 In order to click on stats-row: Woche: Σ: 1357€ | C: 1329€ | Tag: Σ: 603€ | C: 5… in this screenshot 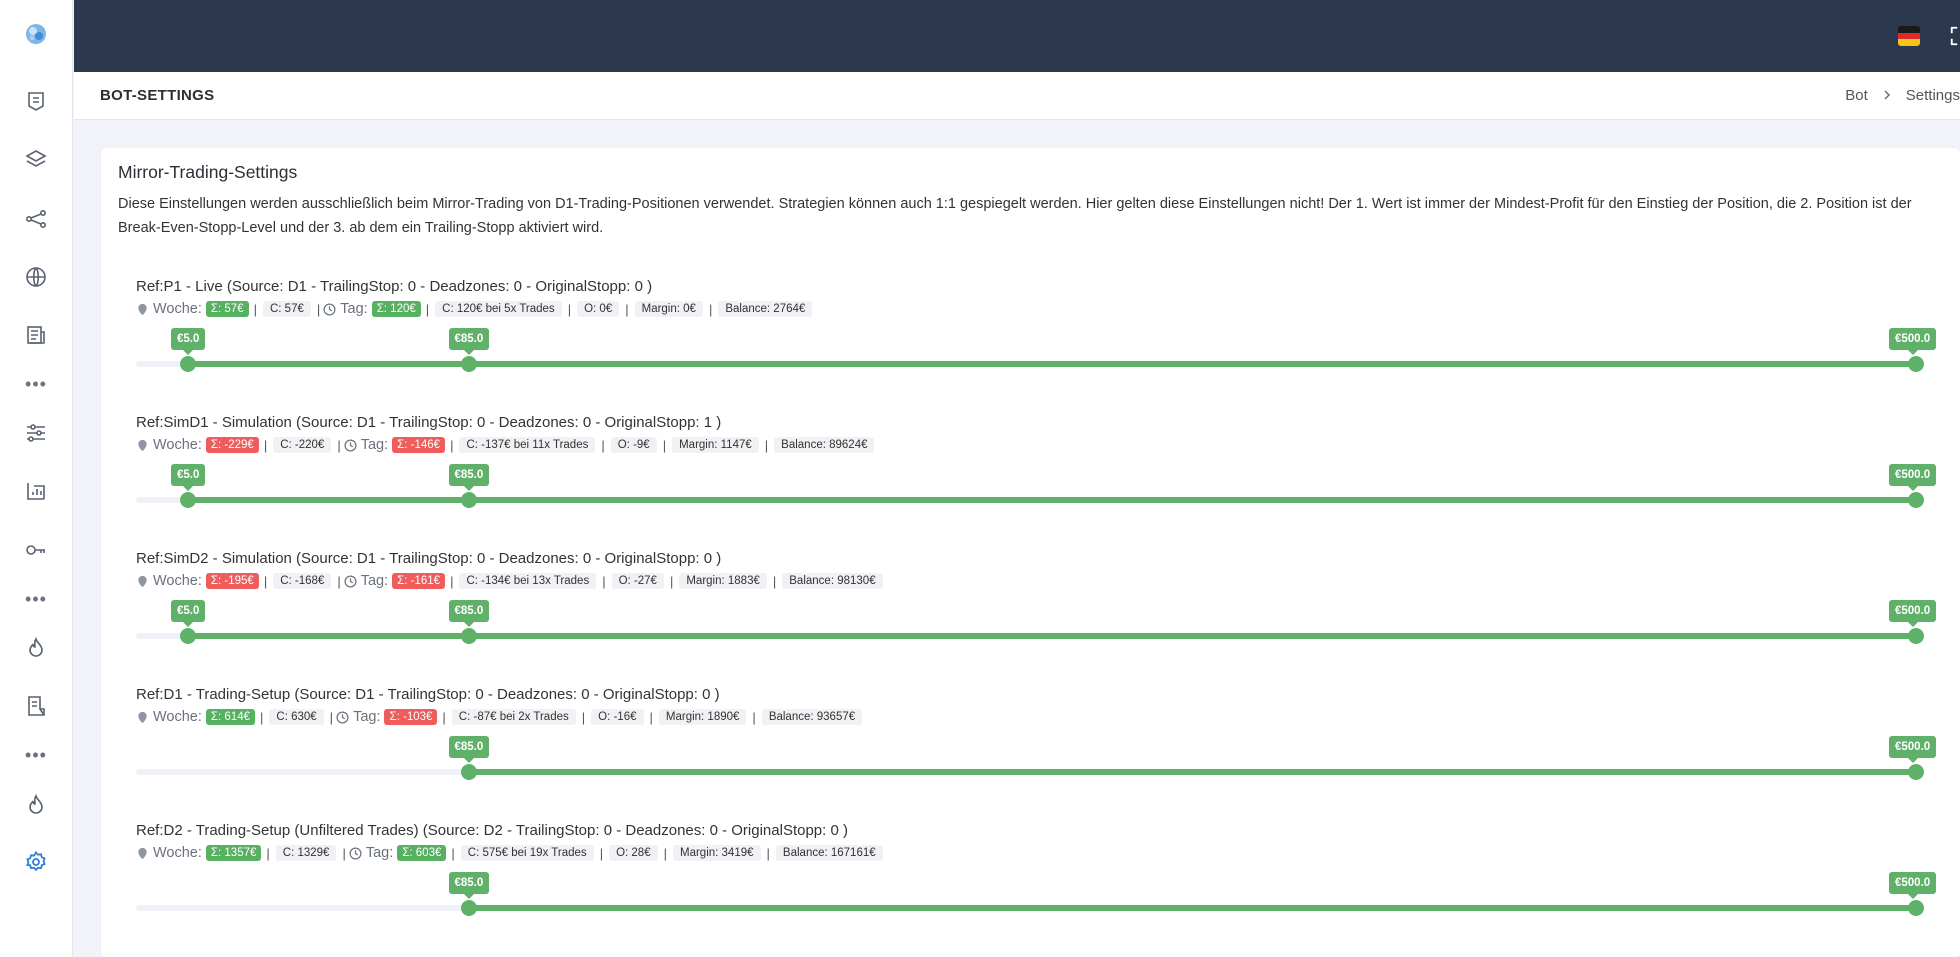, I will do `click(511, 853)`.